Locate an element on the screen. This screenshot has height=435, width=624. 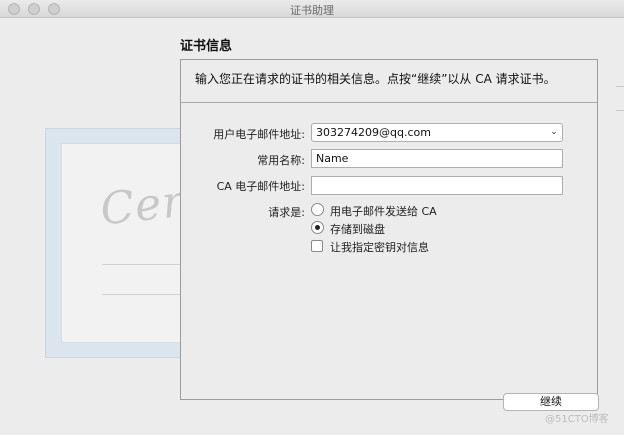
section-title: 证书信息 is located at coordinates (206, 46).